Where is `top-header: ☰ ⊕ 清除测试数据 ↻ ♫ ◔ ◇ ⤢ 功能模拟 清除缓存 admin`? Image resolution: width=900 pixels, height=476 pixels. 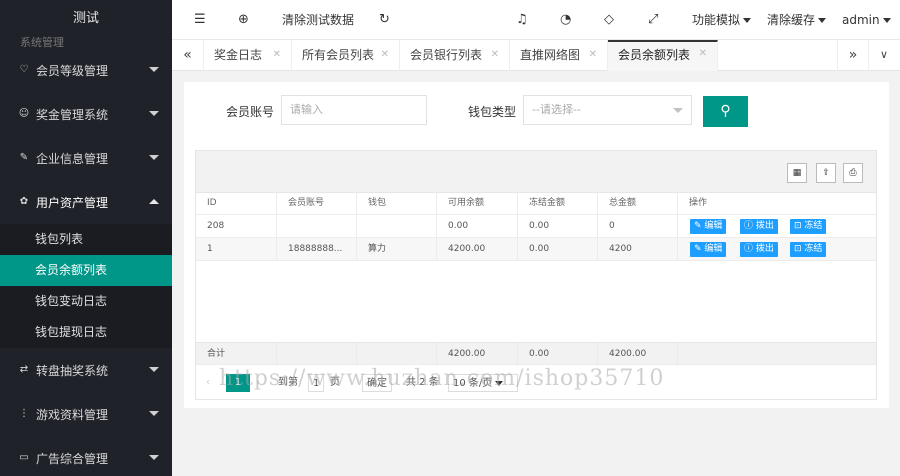
top-header: ☰ ⊕ 清除测试数据 ↻ ♫ ◔ ◇ ⤢ 功能模拟 清除缓存 admin is located at coordinates (536, 20).